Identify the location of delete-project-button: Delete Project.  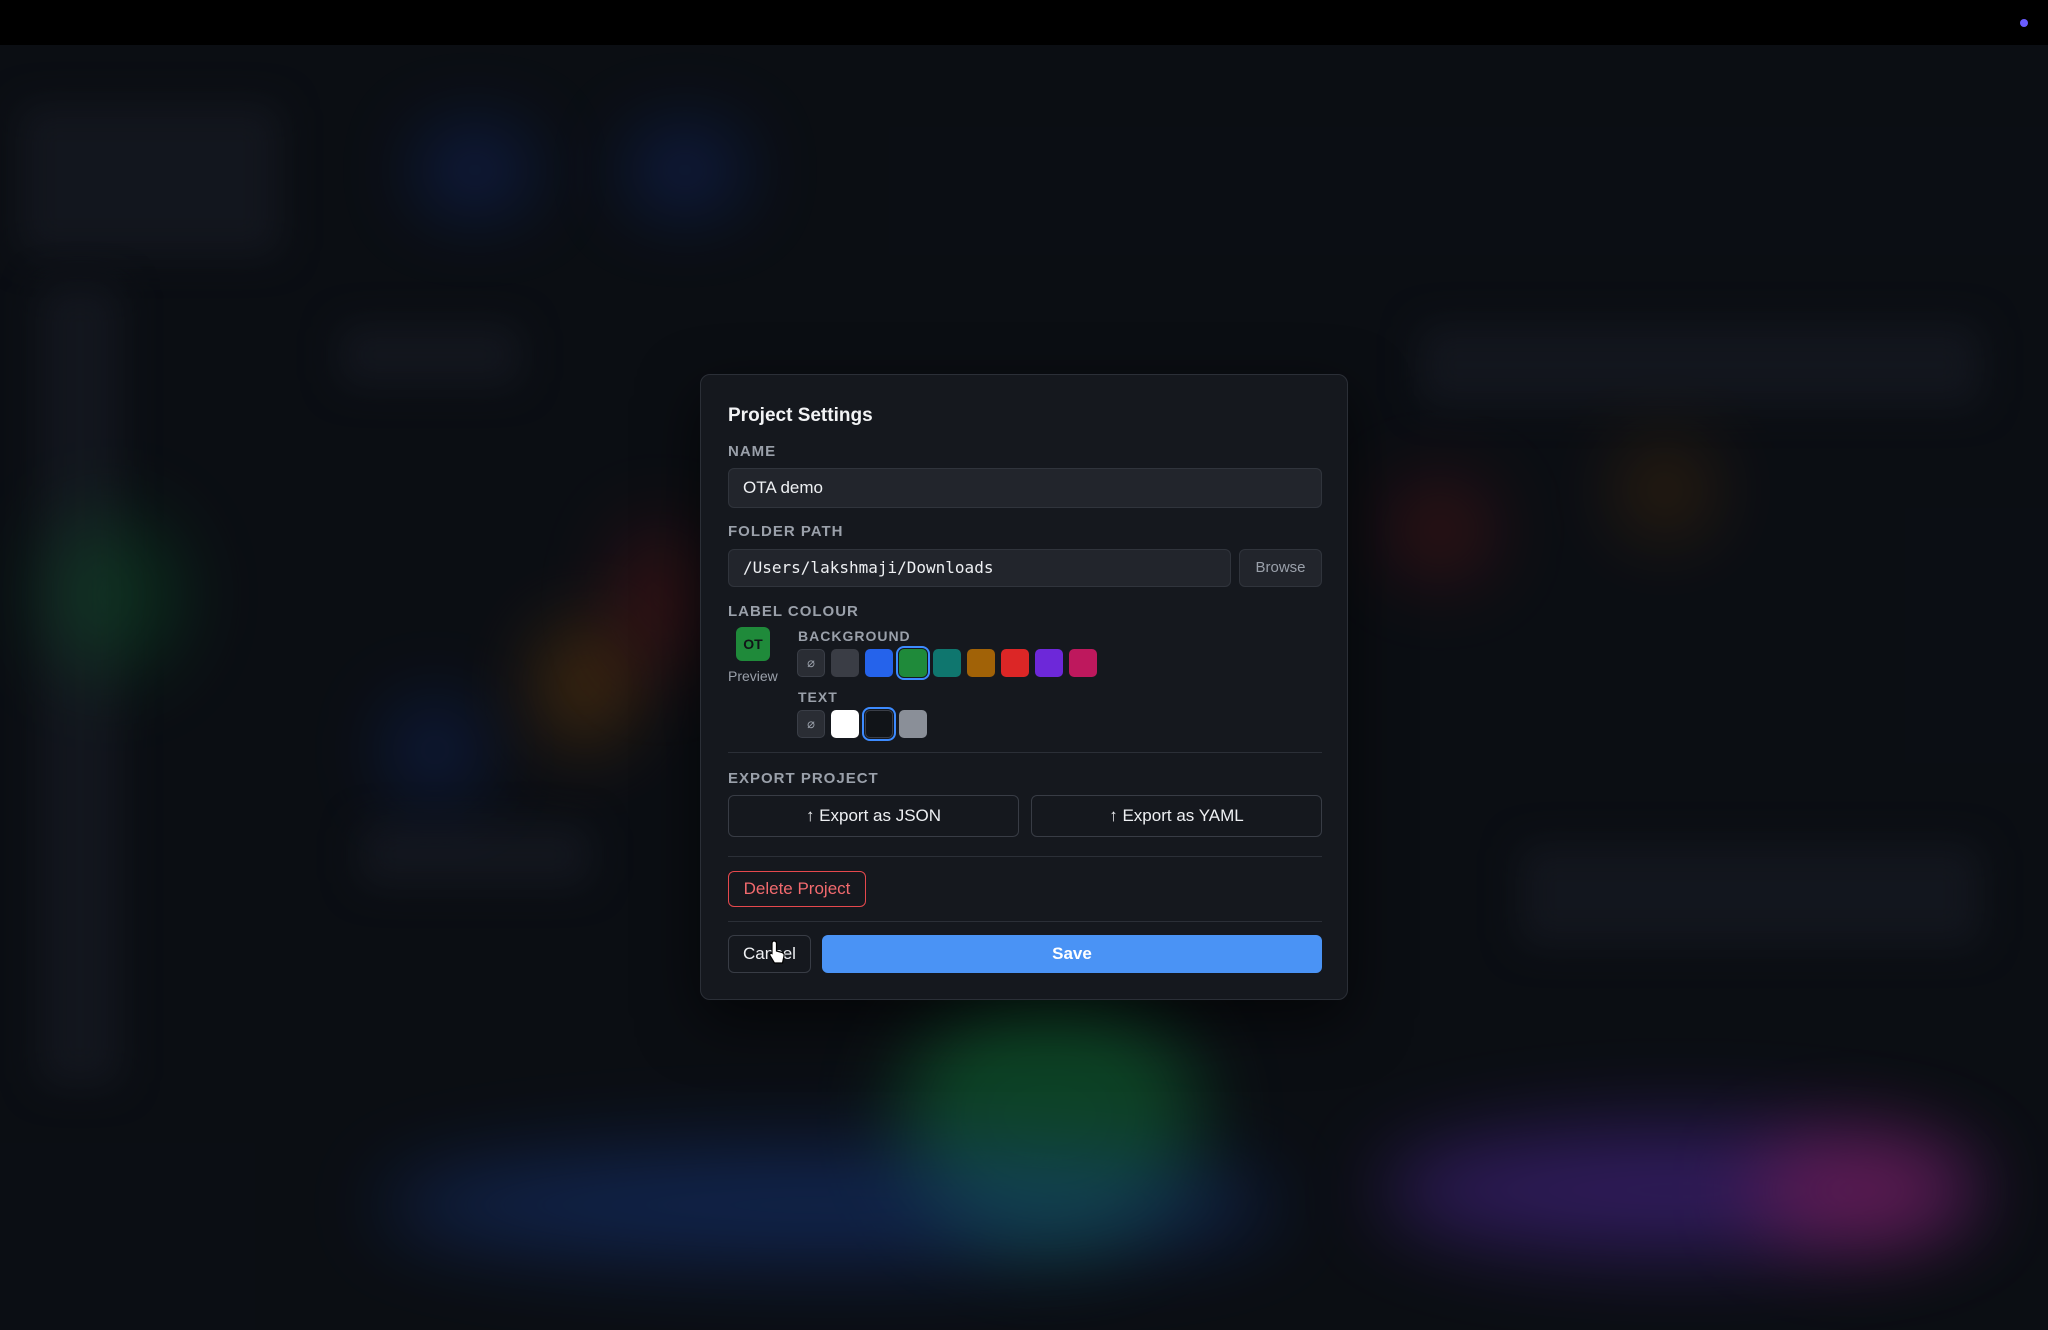
(797, 889).